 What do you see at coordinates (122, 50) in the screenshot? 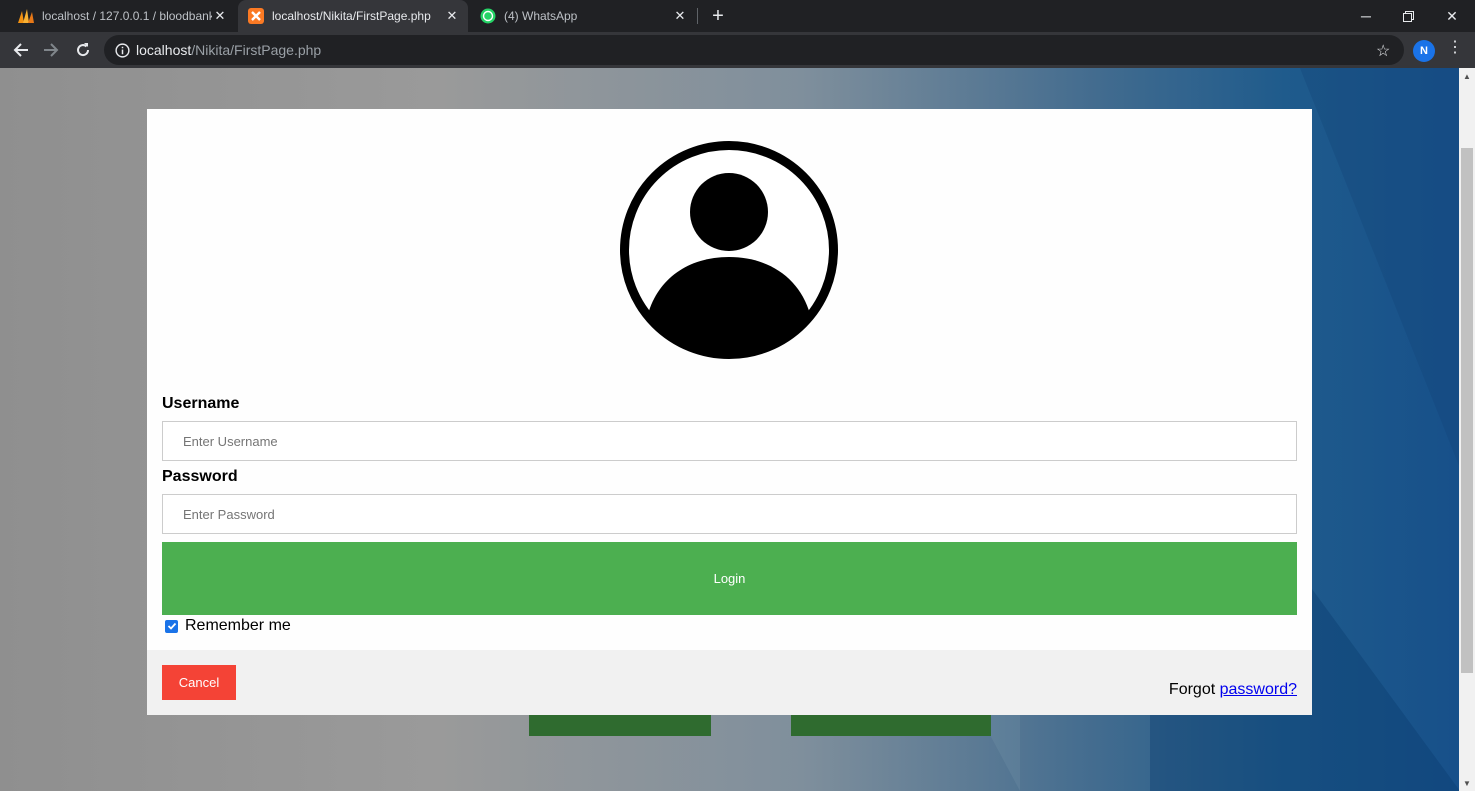
I see `info-icon` at bounding box center [122, 50].